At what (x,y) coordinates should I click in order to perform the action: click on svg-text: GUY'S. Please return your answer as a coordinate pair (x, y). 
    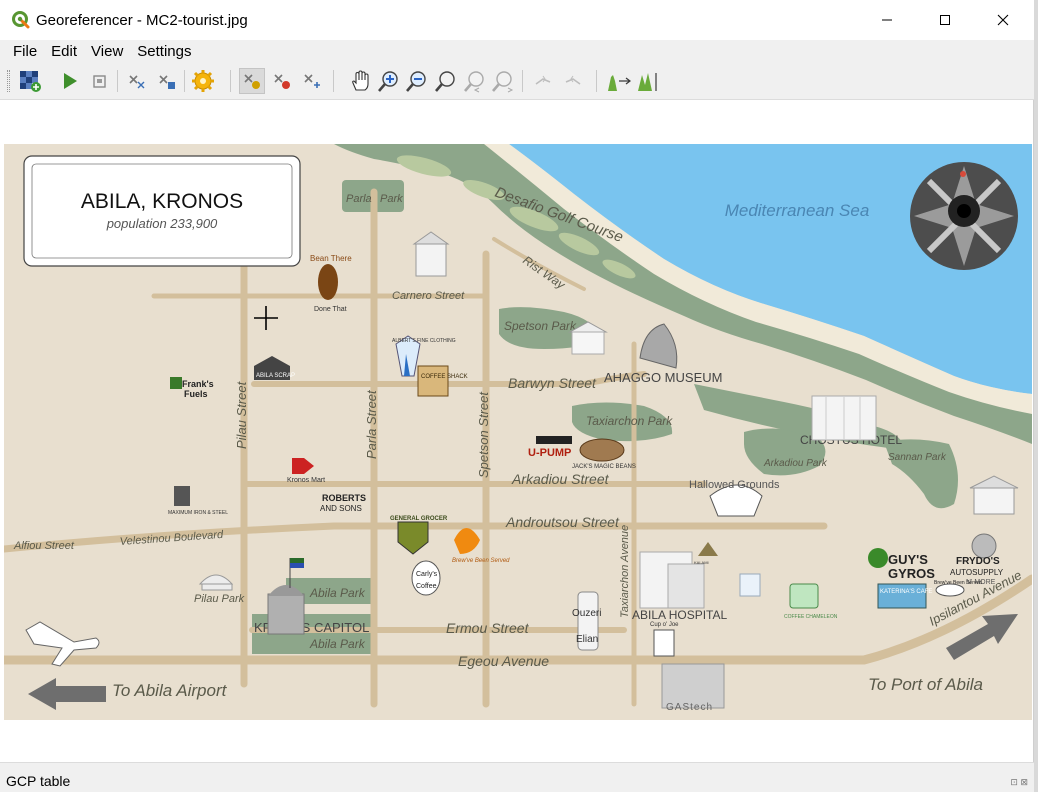
    Looking at the image, I should click on (908, 559).